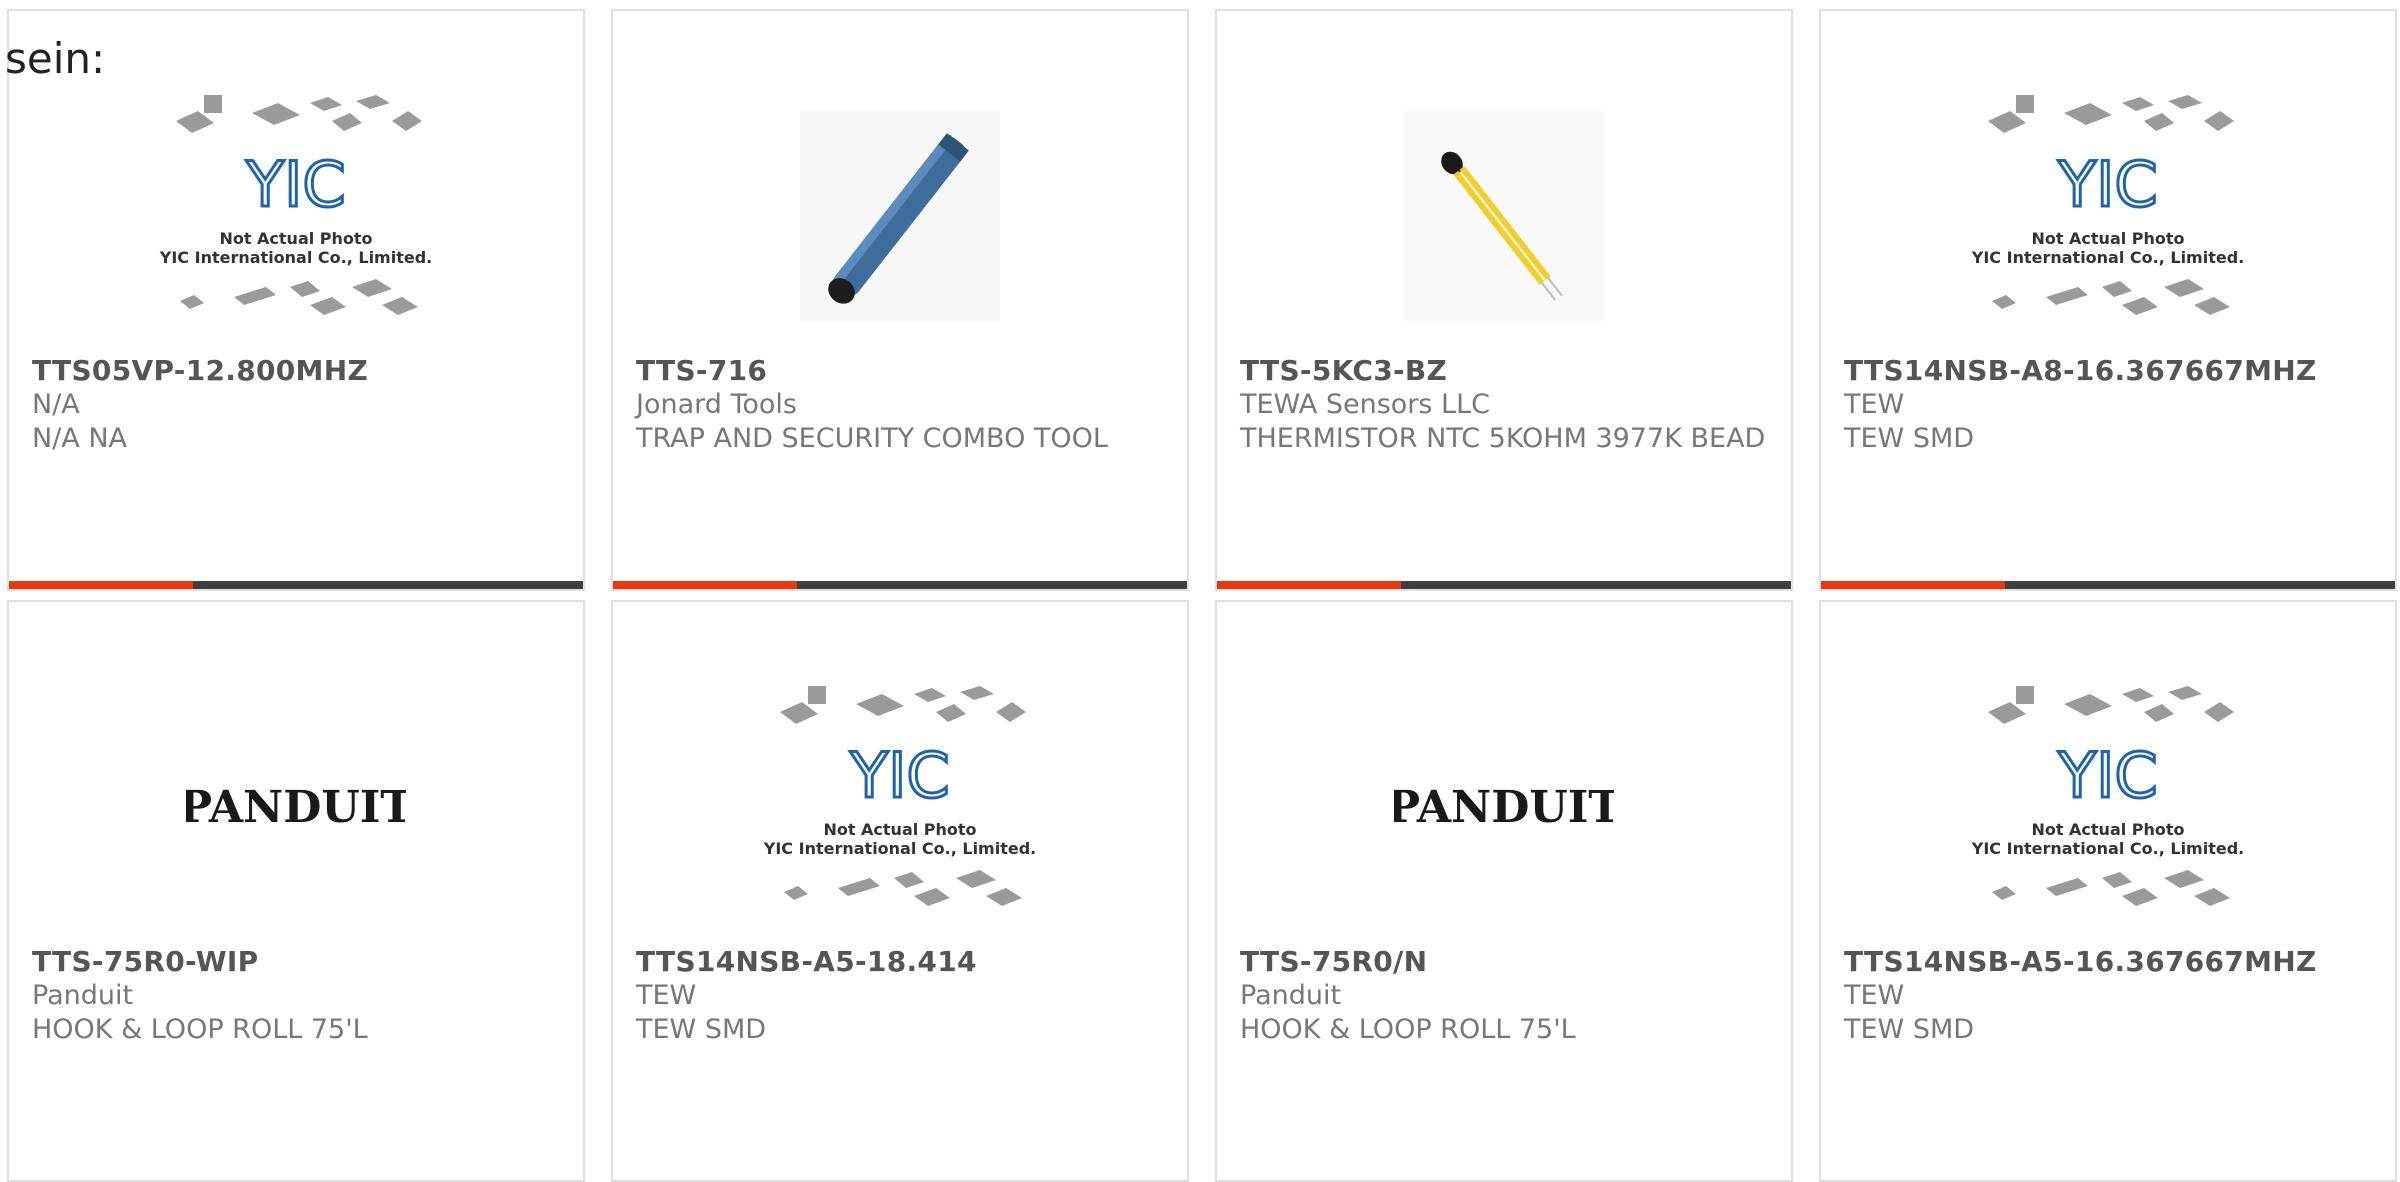 The width and height of the screenshot is (2400, 1182). What do you see at coordinates (872, 438) in the screenshot?
I see `description: TRAP AND SECURITY COMBO TOOL` at bounding box center [872, 438].